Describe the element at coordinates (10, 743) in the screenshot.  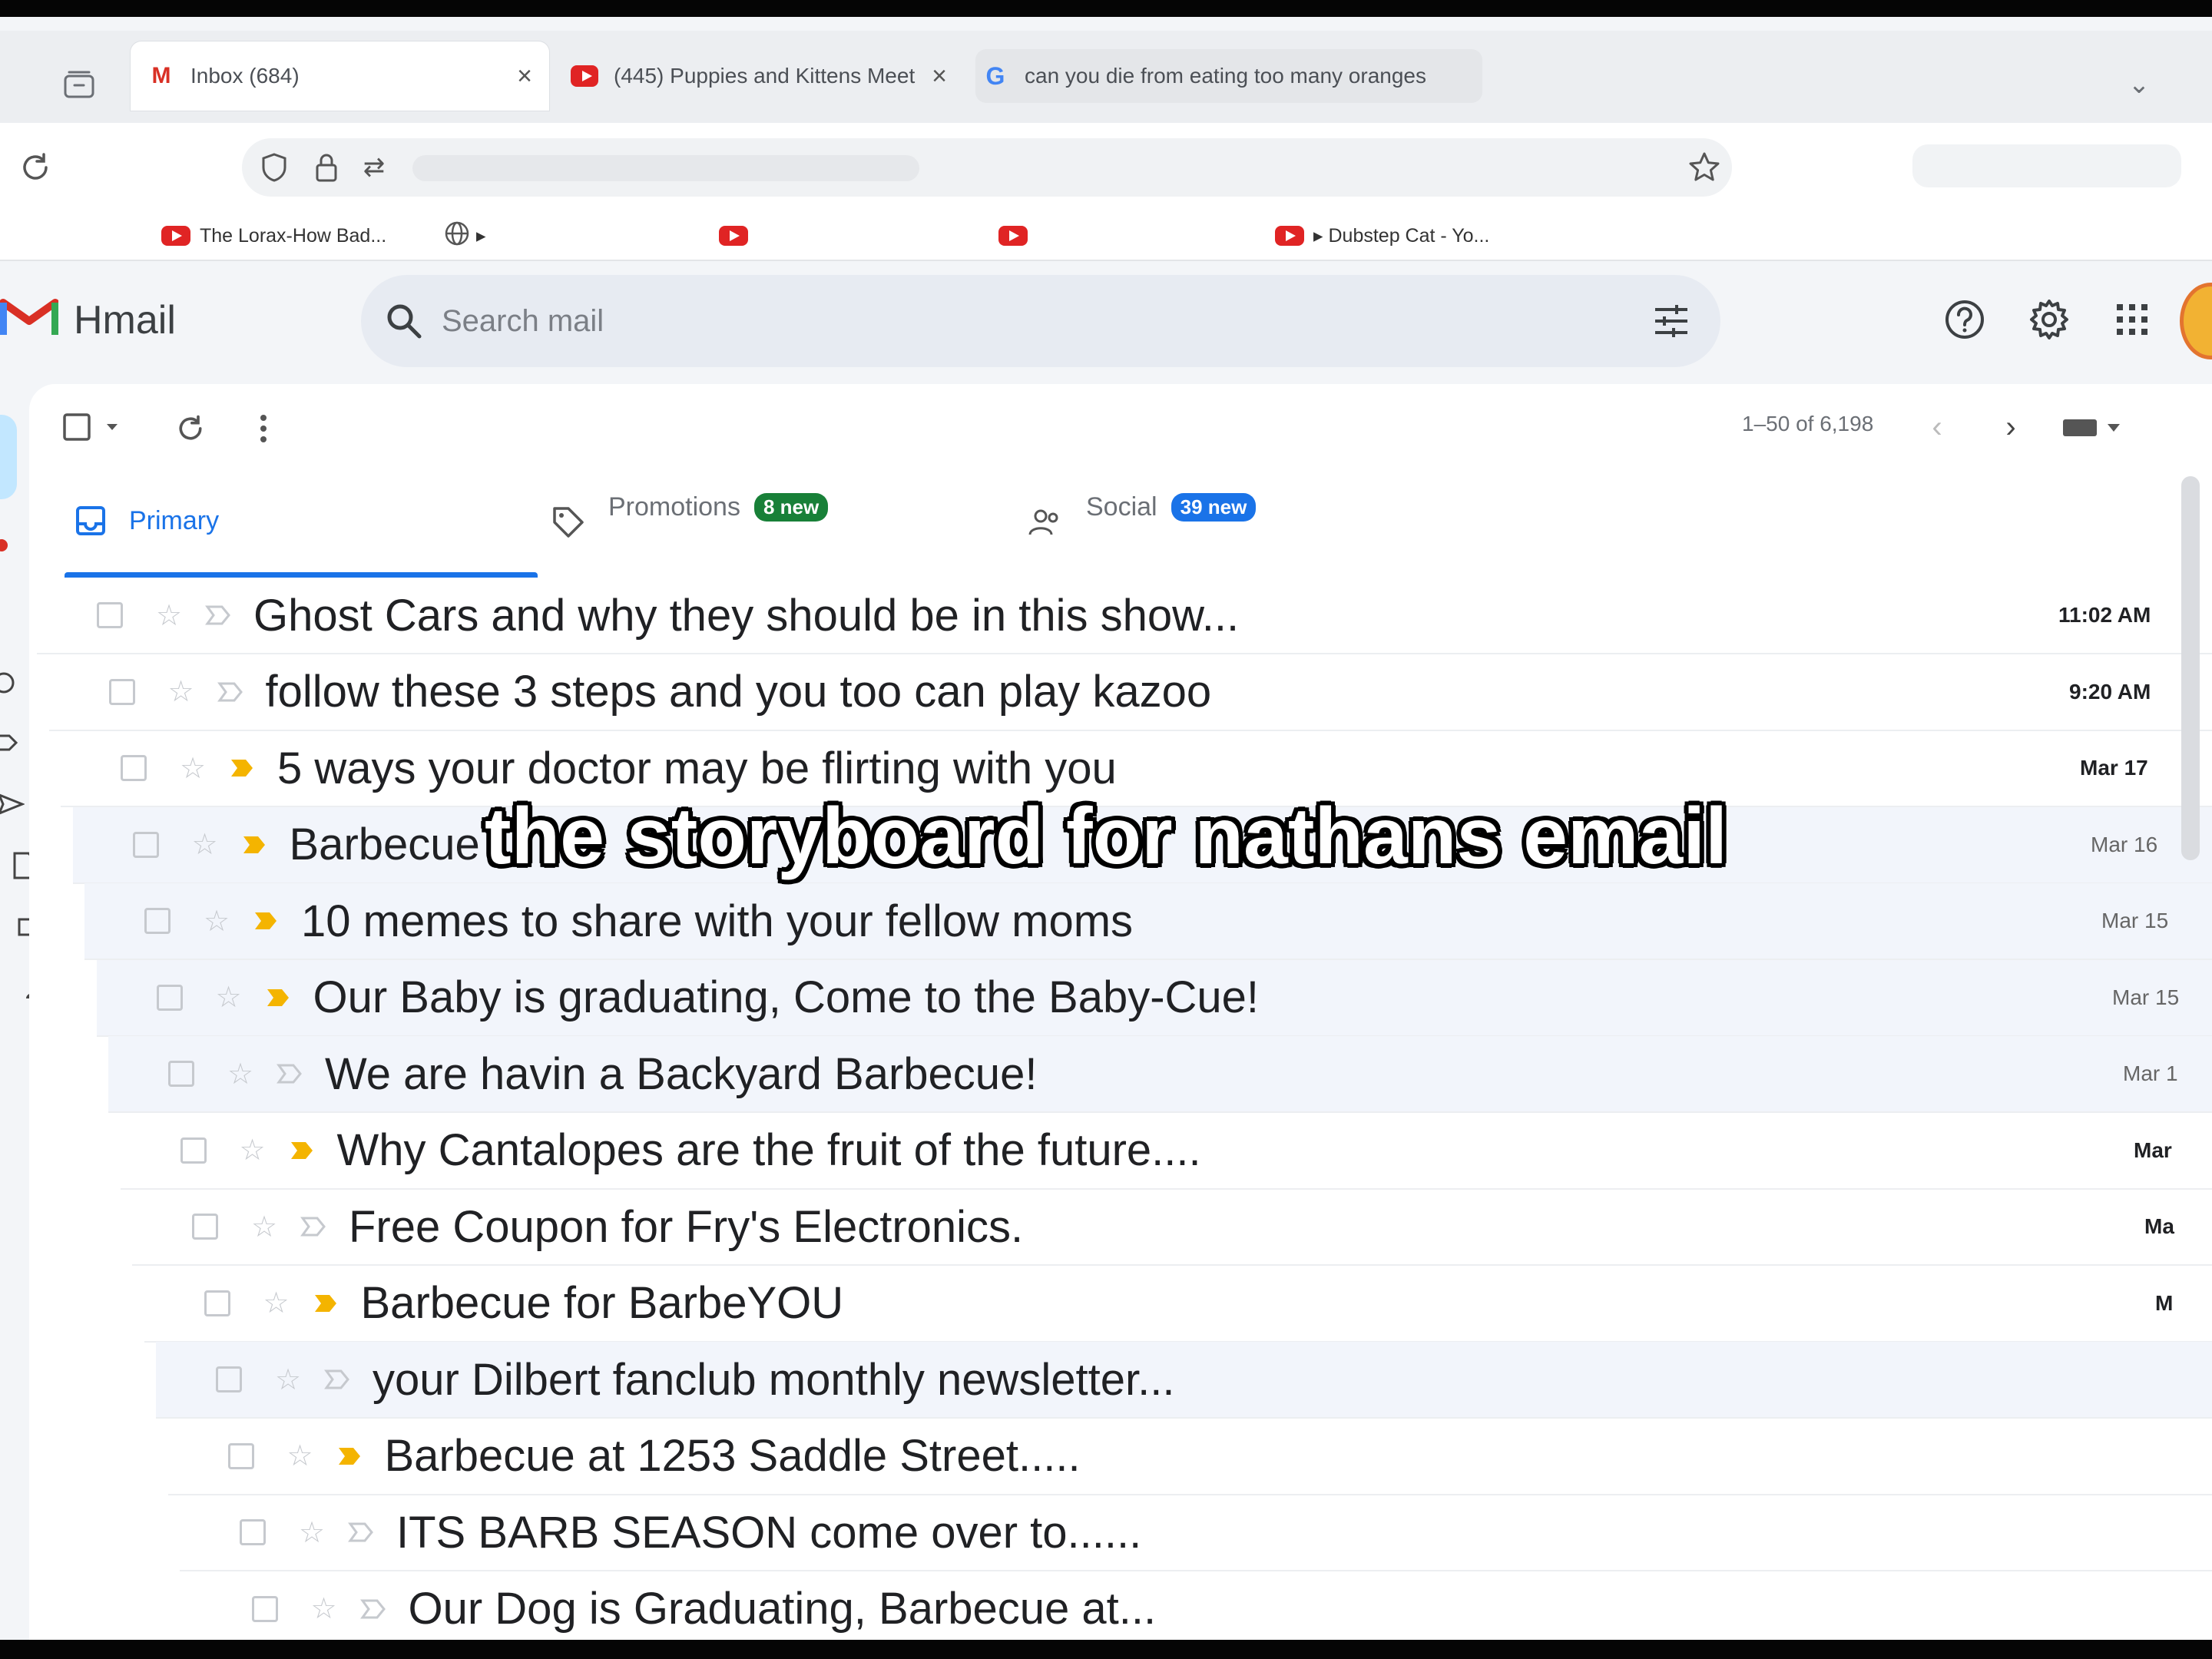
I see `label-icon` at that location.